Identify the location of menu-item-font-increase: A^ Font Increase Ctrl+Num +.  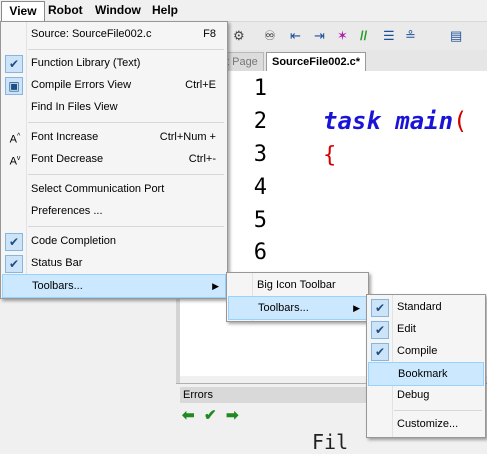
(114, 137).